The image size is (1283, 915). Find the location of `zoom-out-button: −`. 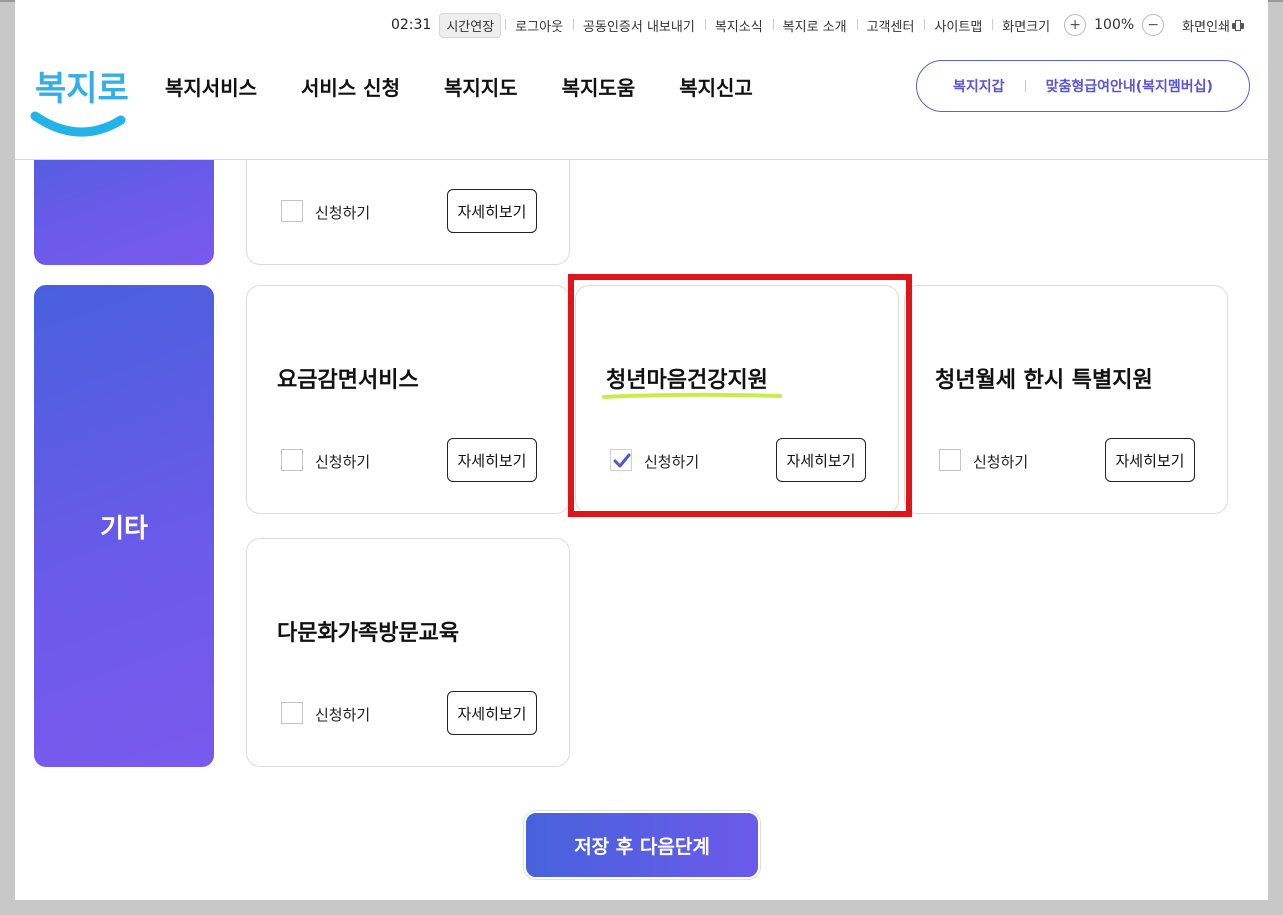

zoom-out-button: − is located at coordinates (1153, 25).